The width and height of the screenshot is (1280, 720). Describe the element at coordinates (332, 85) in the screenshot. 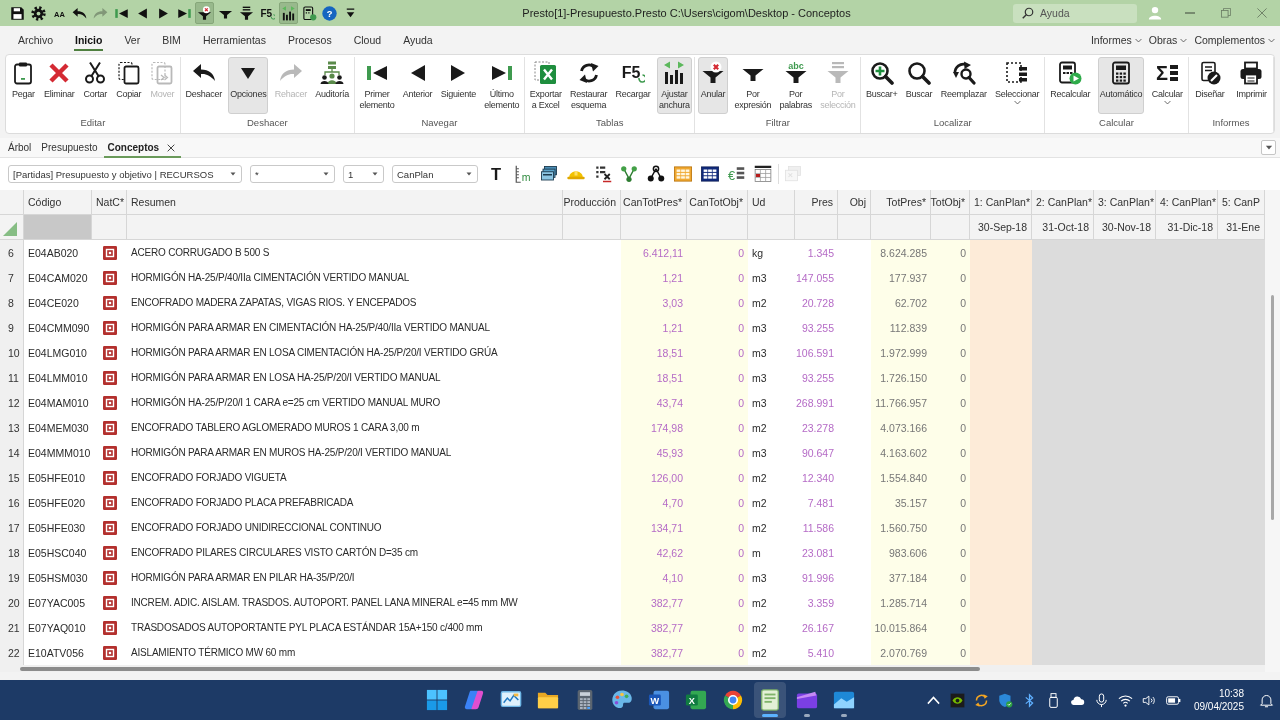

I see `audit-button: Auditoría` at that location.